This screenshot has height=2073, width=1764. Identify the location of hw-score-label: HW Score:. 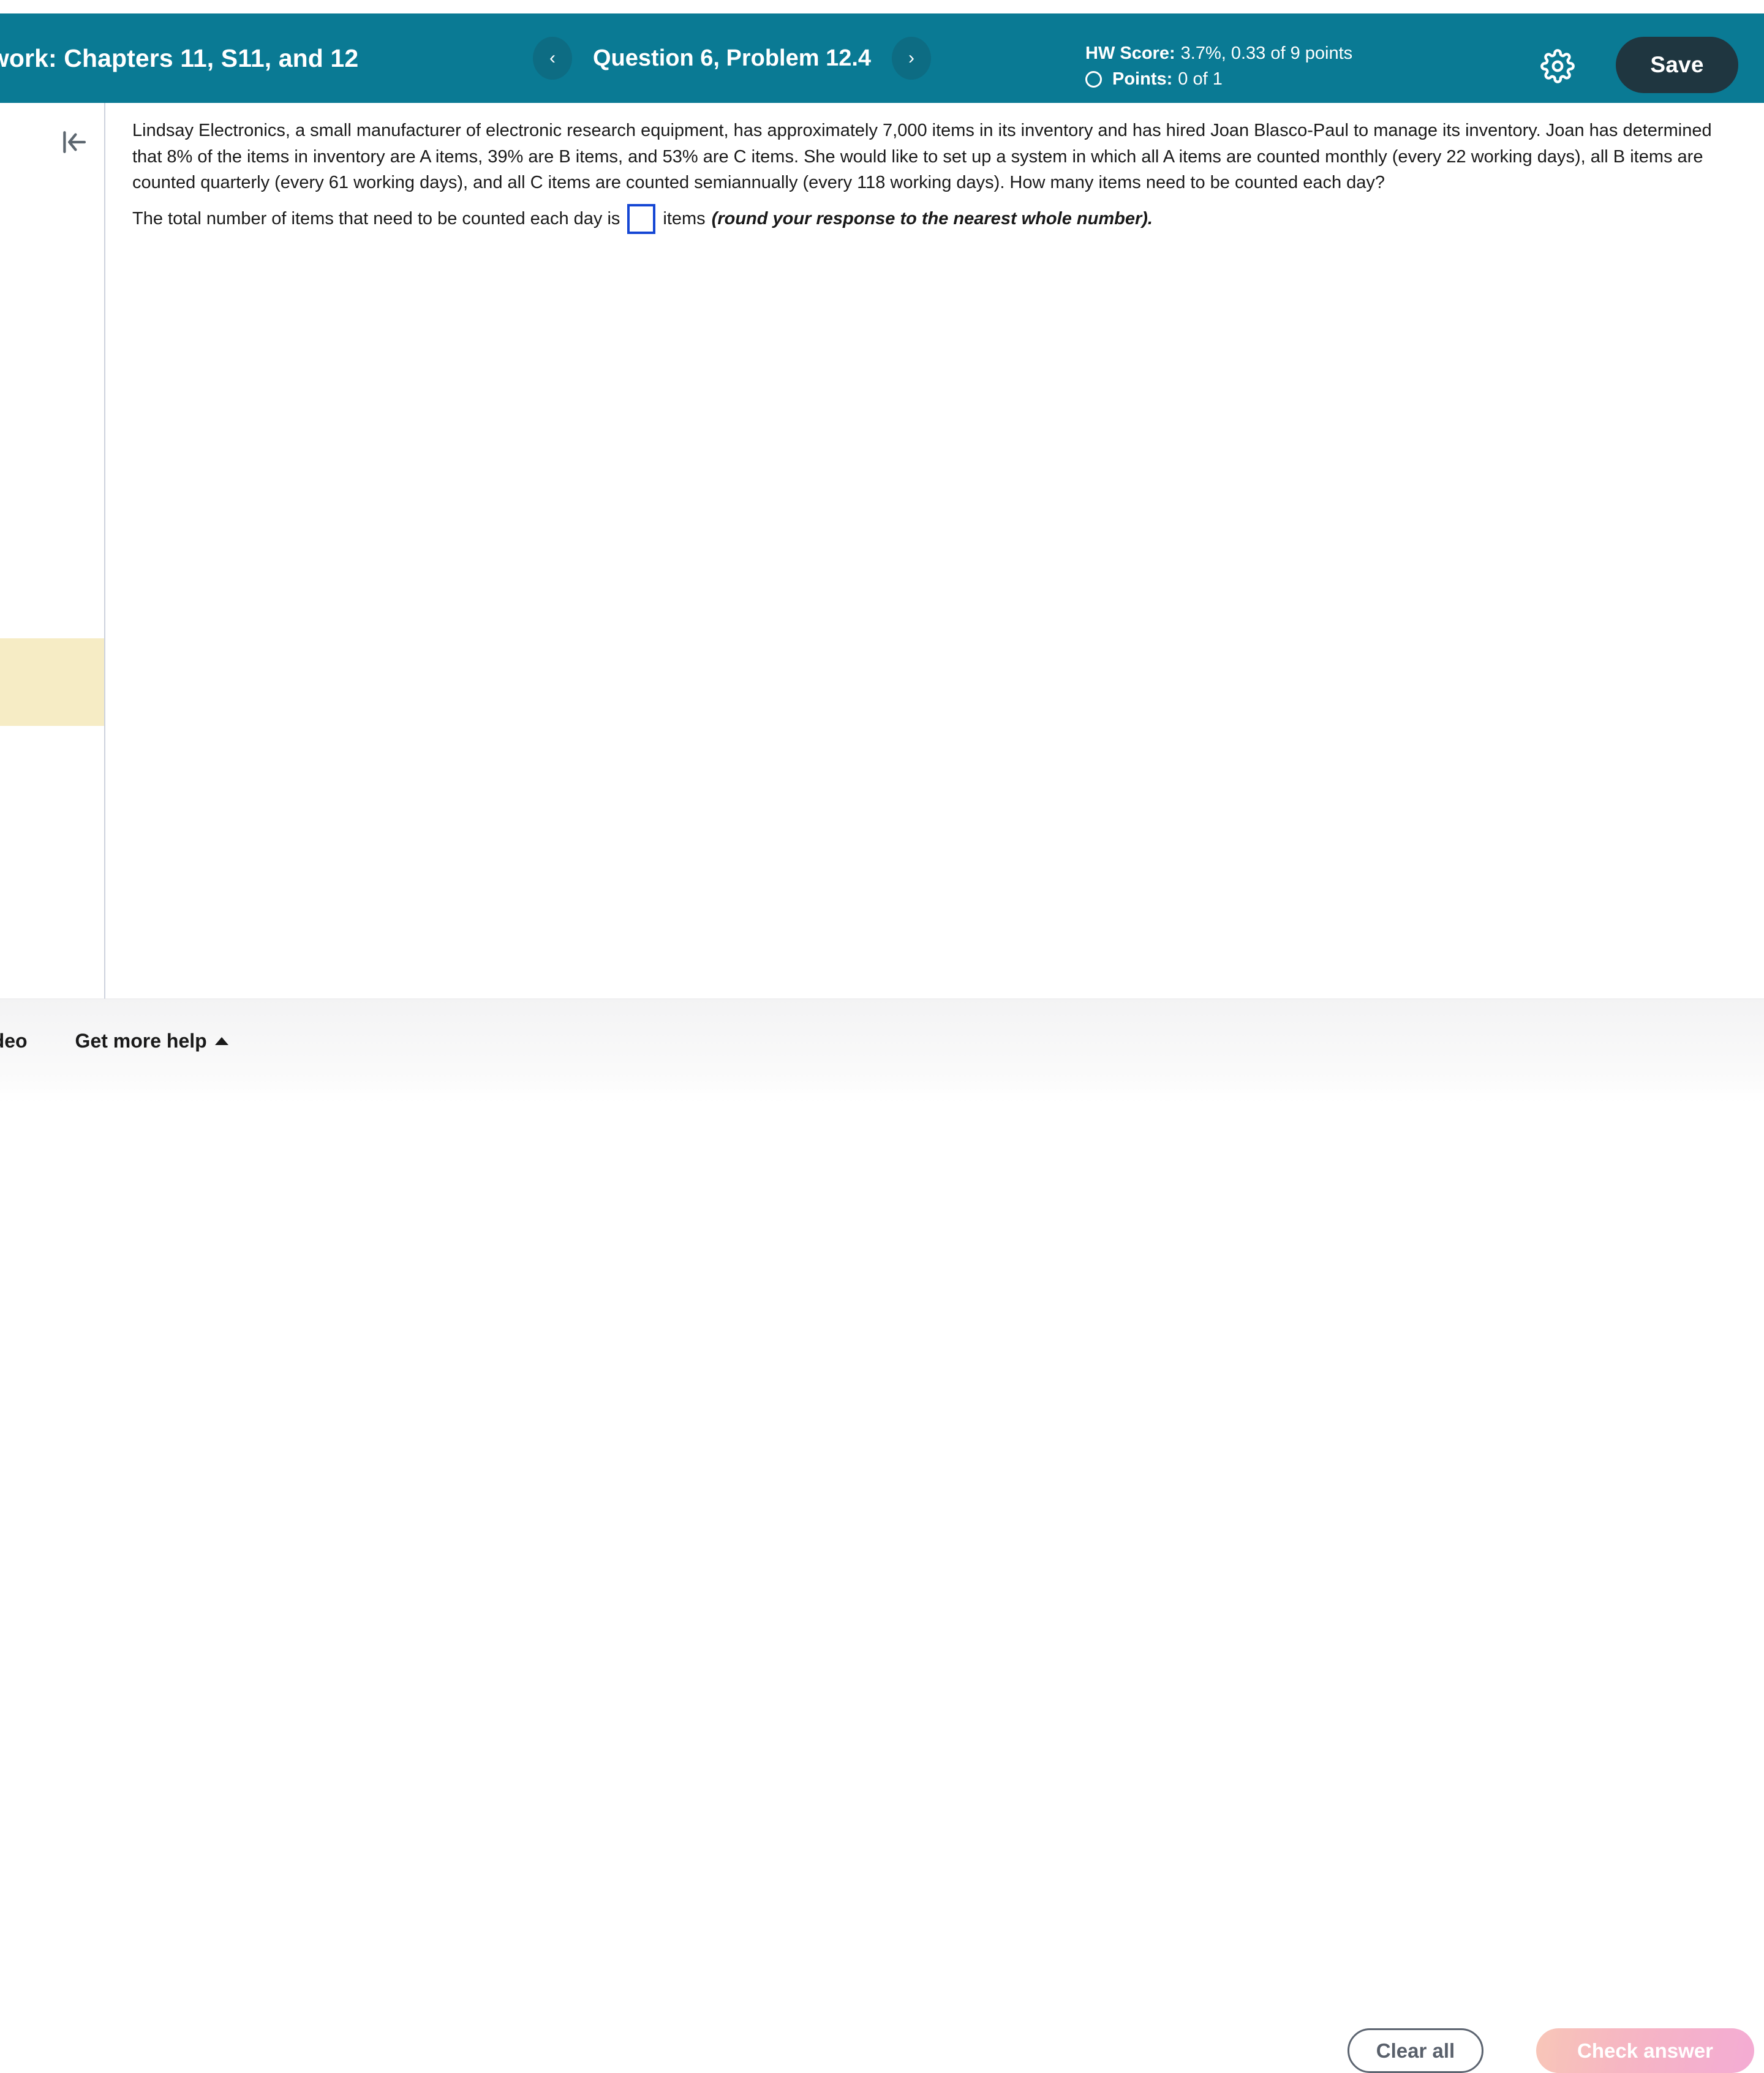
(1130, 53).